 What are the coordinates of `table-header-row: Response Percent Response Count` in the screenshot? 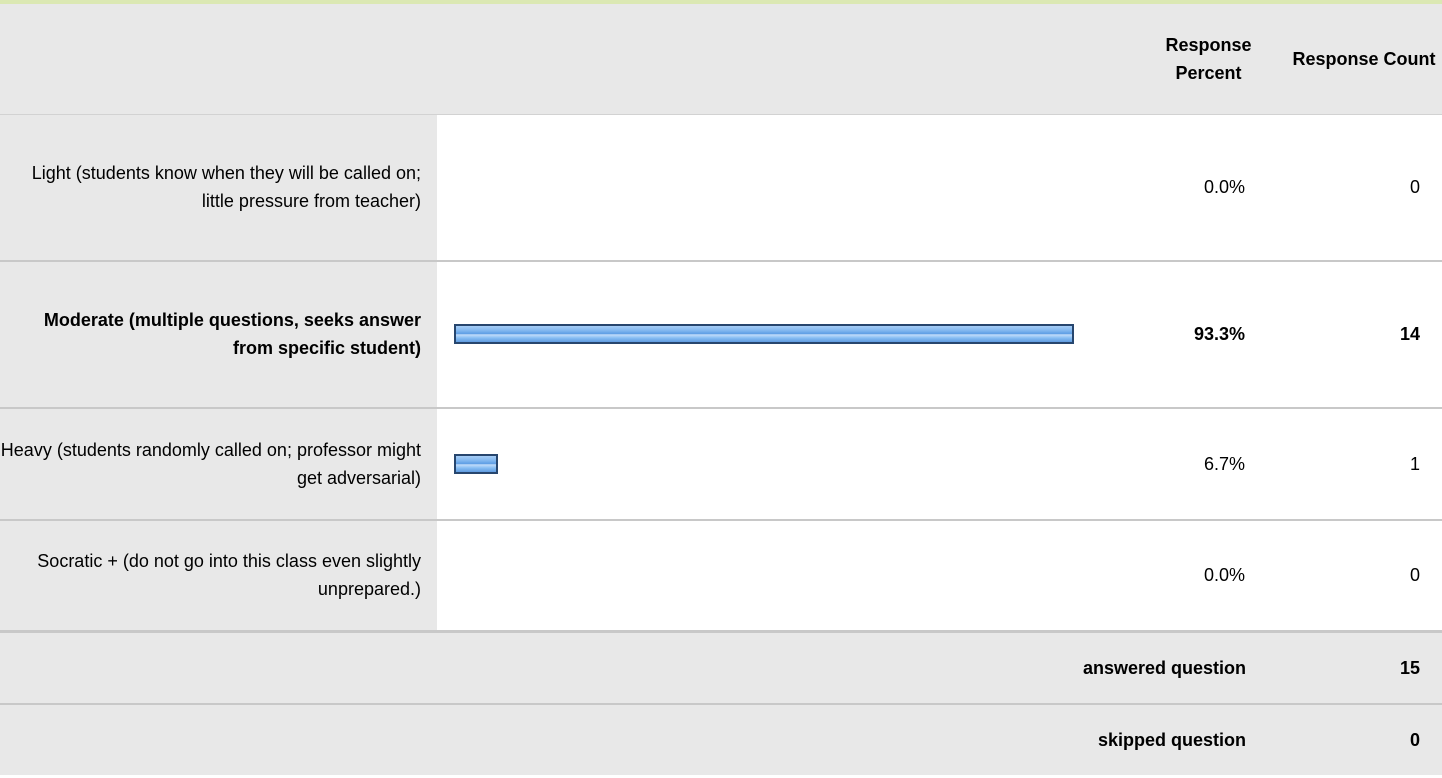 It's located at (721, 59).